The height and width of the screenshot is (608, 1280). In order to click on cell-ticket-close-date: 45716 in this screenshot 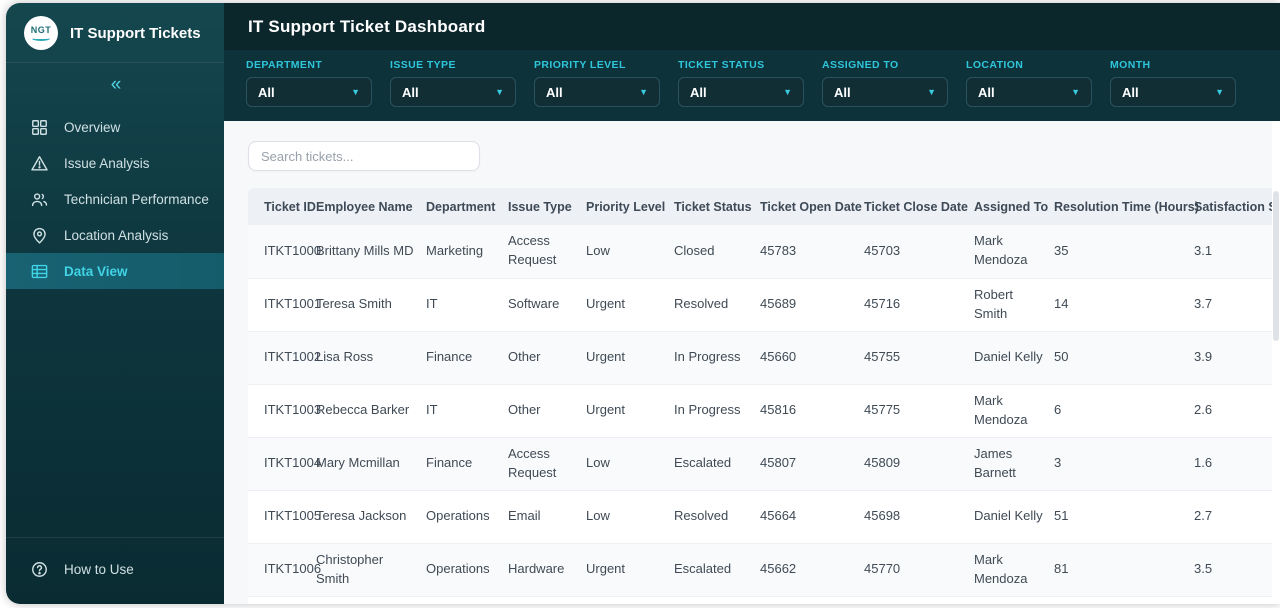, I will do `click(919, 305)`.